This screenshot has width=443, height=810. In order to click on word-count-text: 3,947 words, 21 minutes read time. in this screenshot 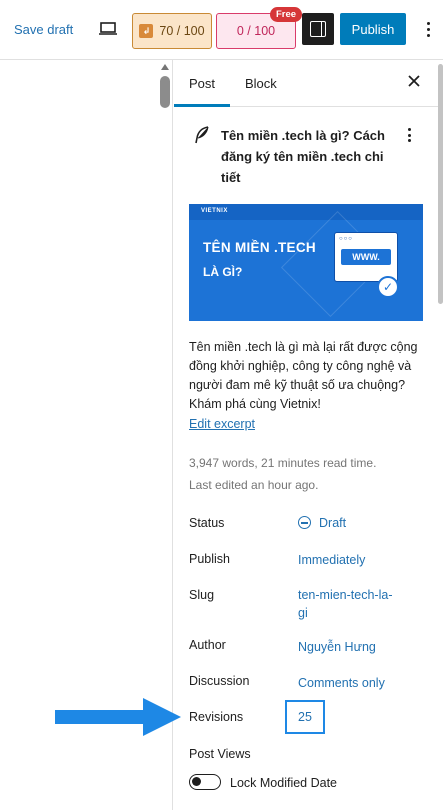, I will do `click(283, 463)`.